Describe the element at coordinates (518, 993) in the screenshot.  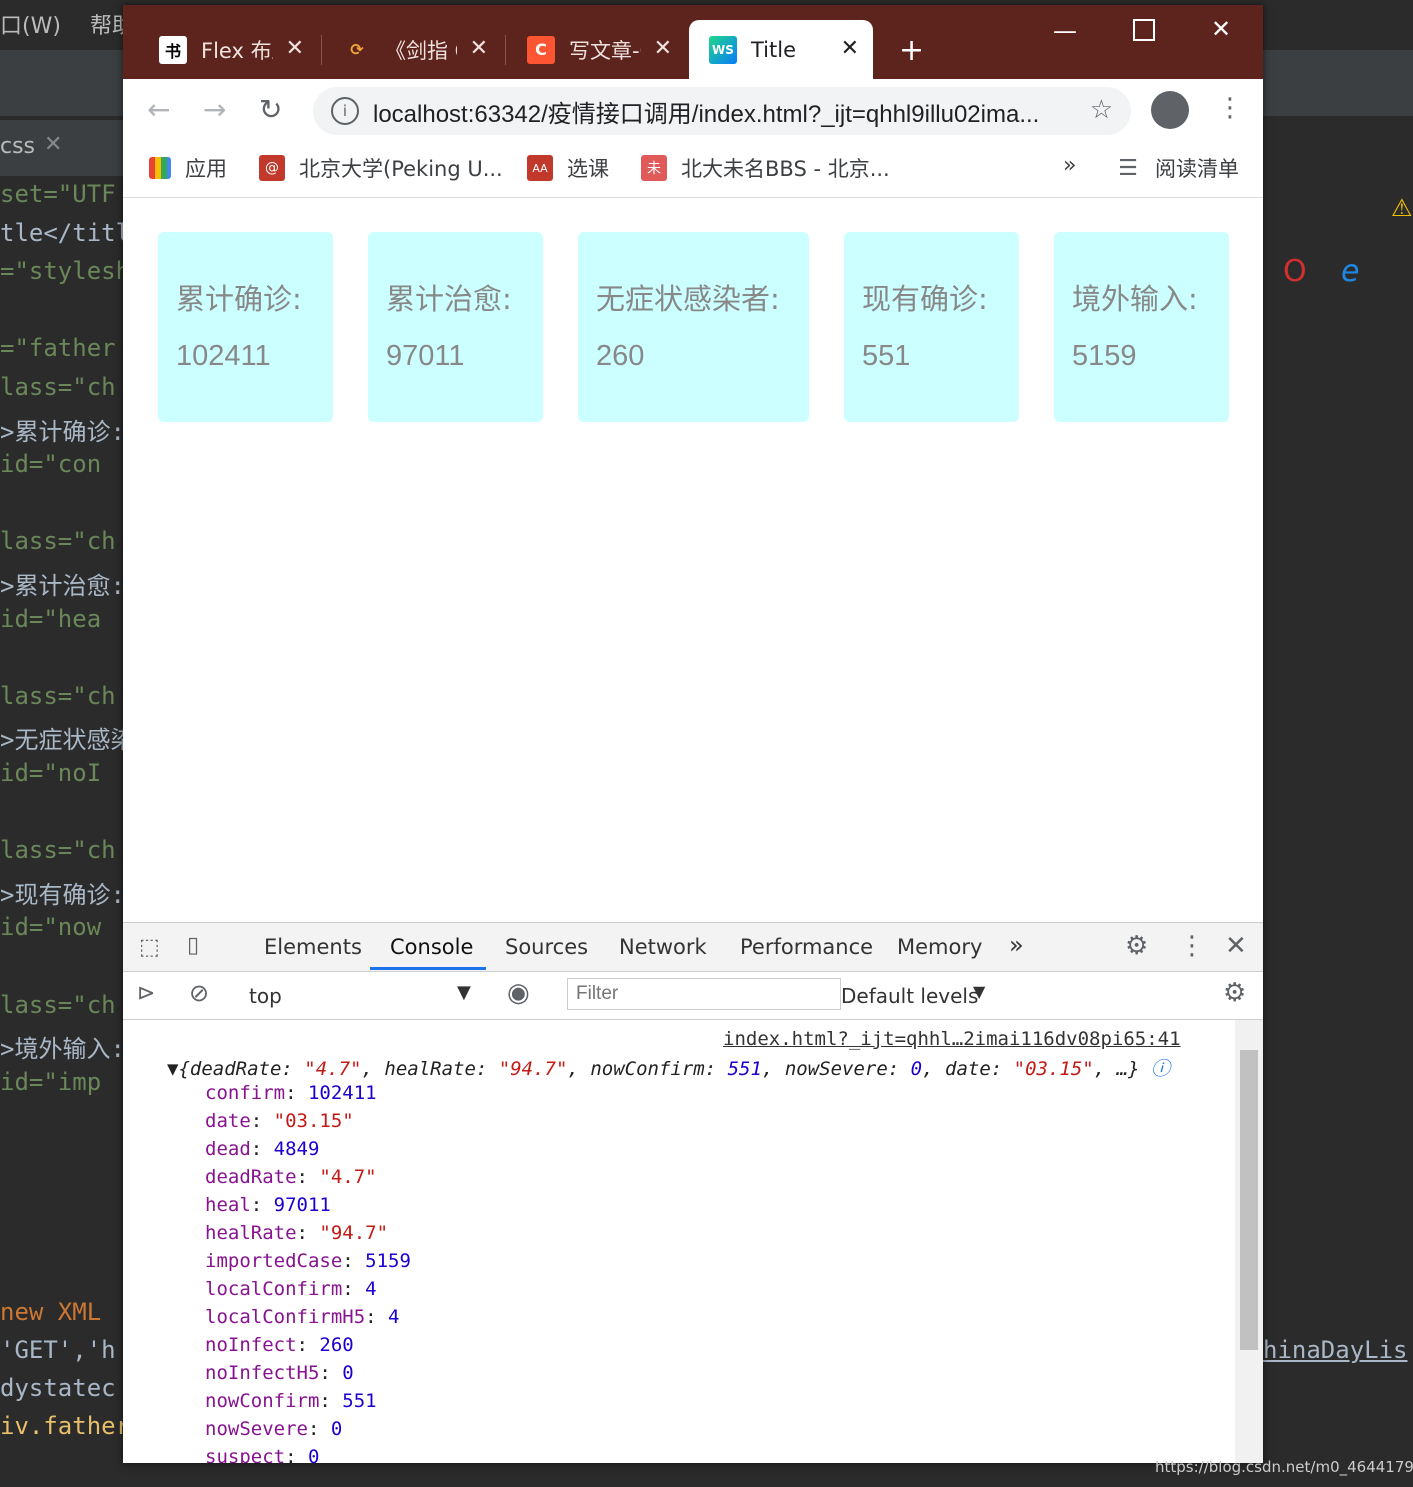
I see `eye-icon: ◉` at that location.